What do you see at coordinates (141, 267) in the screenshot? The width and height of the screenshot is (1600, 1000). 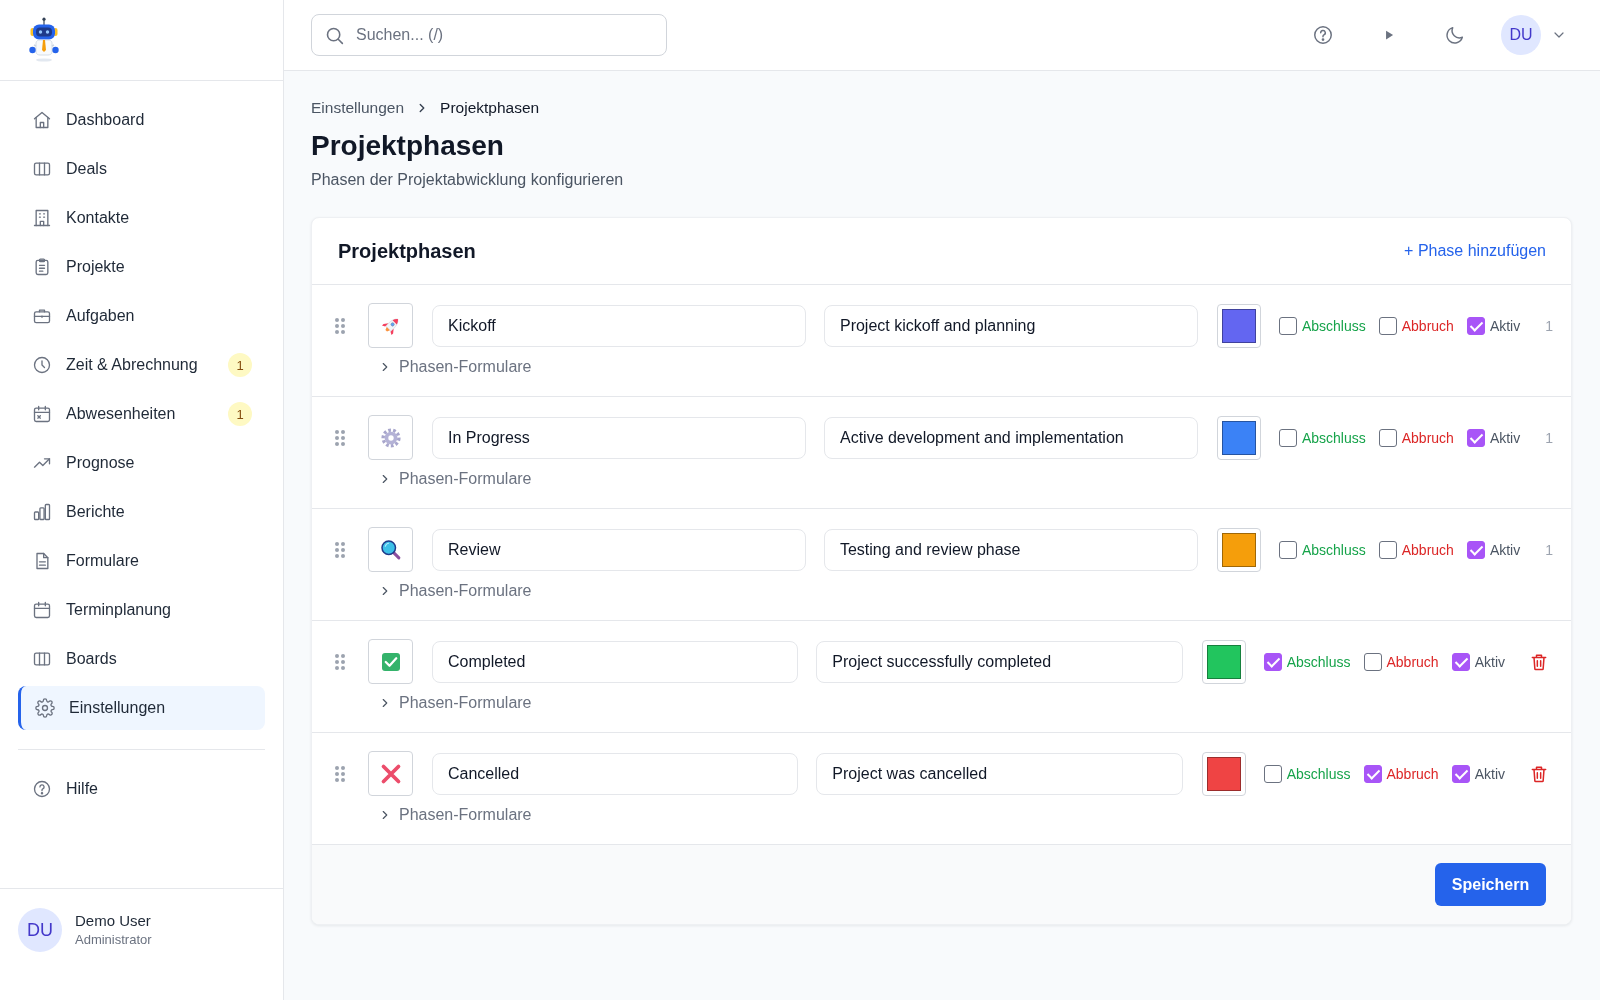 I see `nav-item: Projekte` at bounding box center [141, 267].